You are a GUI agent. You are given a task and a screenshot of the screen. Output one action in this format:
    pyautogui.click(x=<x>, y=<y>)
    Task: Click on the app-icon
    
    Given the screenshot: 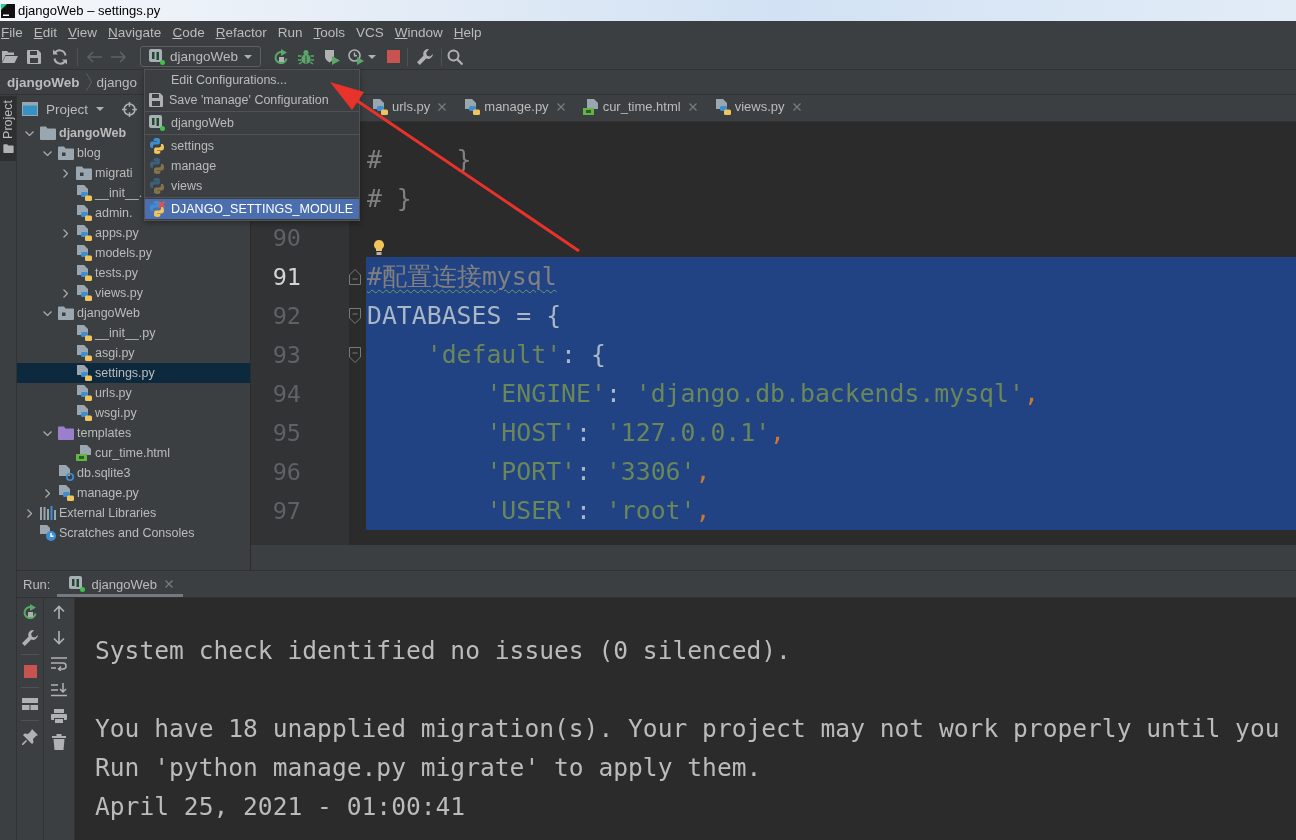 What is the action you would take?
    pyautogui.click(x=8, y=10)
    